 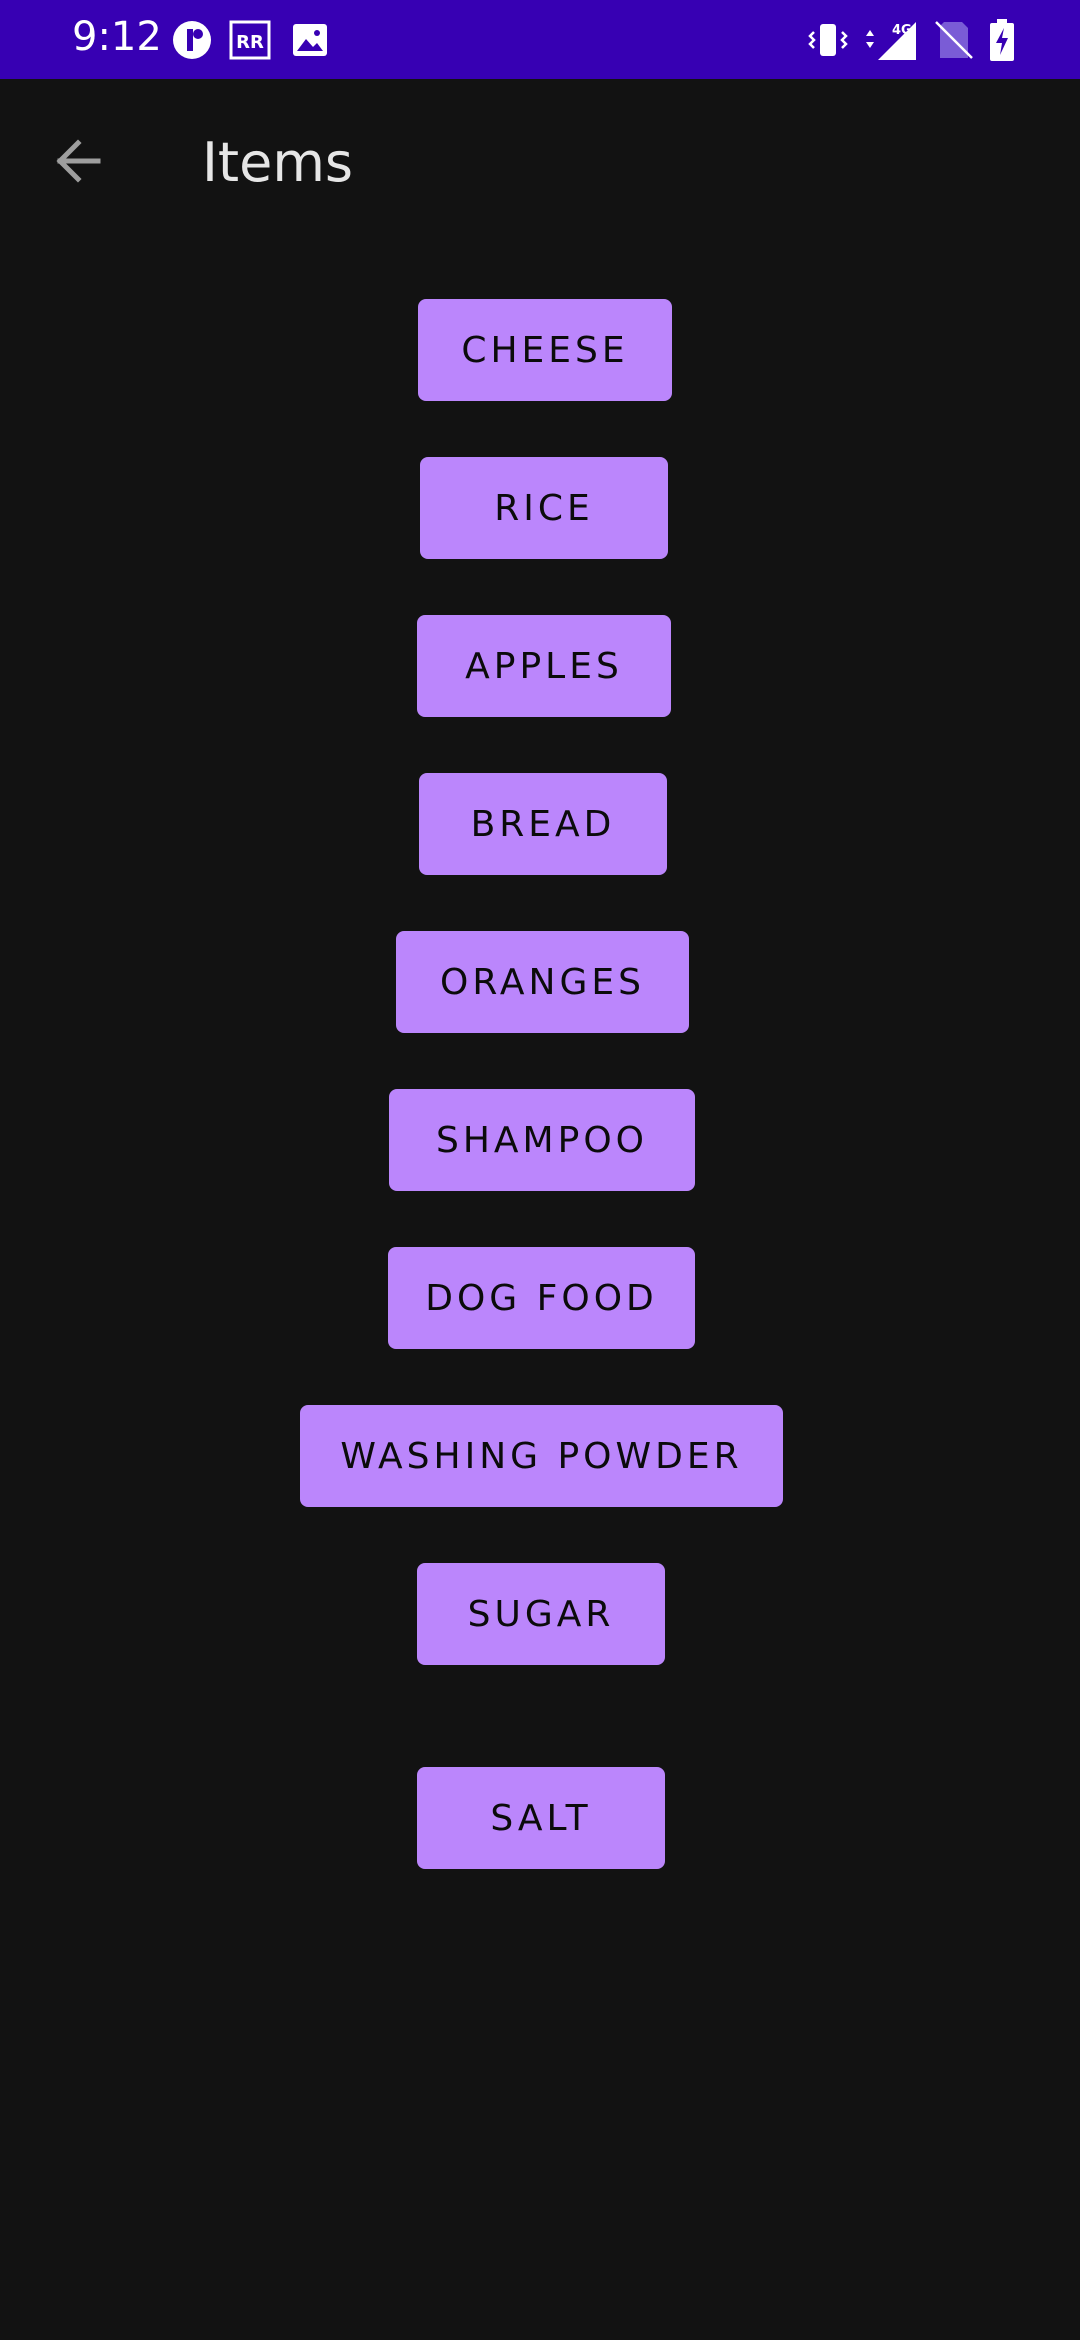 What do you see at coordinates (891, 40) in the screenshot?
I see `4g-signal-icon: 4G` at bounding box center [891, 40].